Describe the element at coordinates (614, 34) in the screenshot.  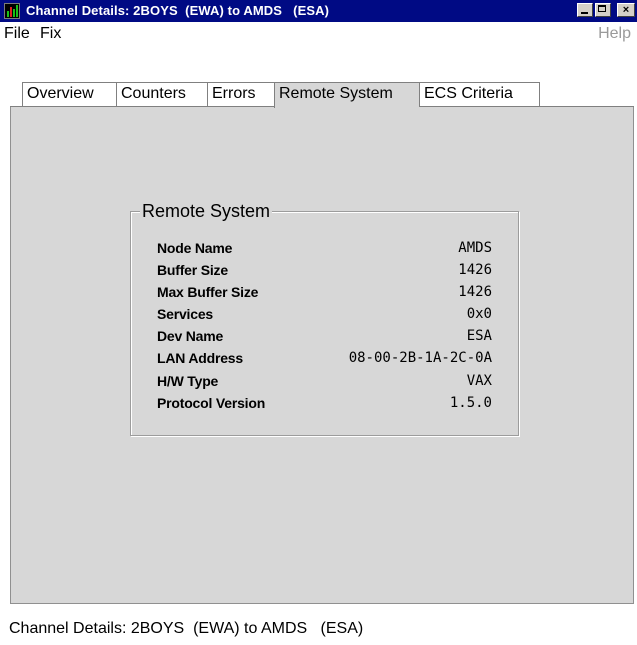
I see `menu-help: Help` at that location.